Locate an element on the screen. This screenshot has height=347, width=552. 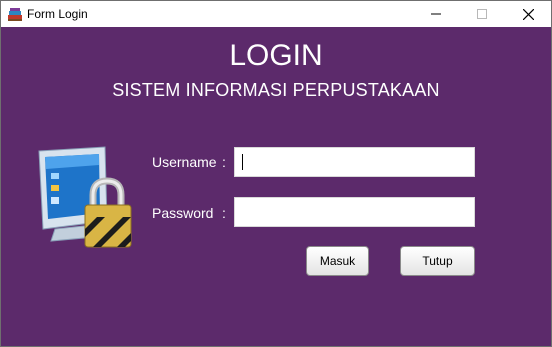
password-input is located at coordinates (354, 212).